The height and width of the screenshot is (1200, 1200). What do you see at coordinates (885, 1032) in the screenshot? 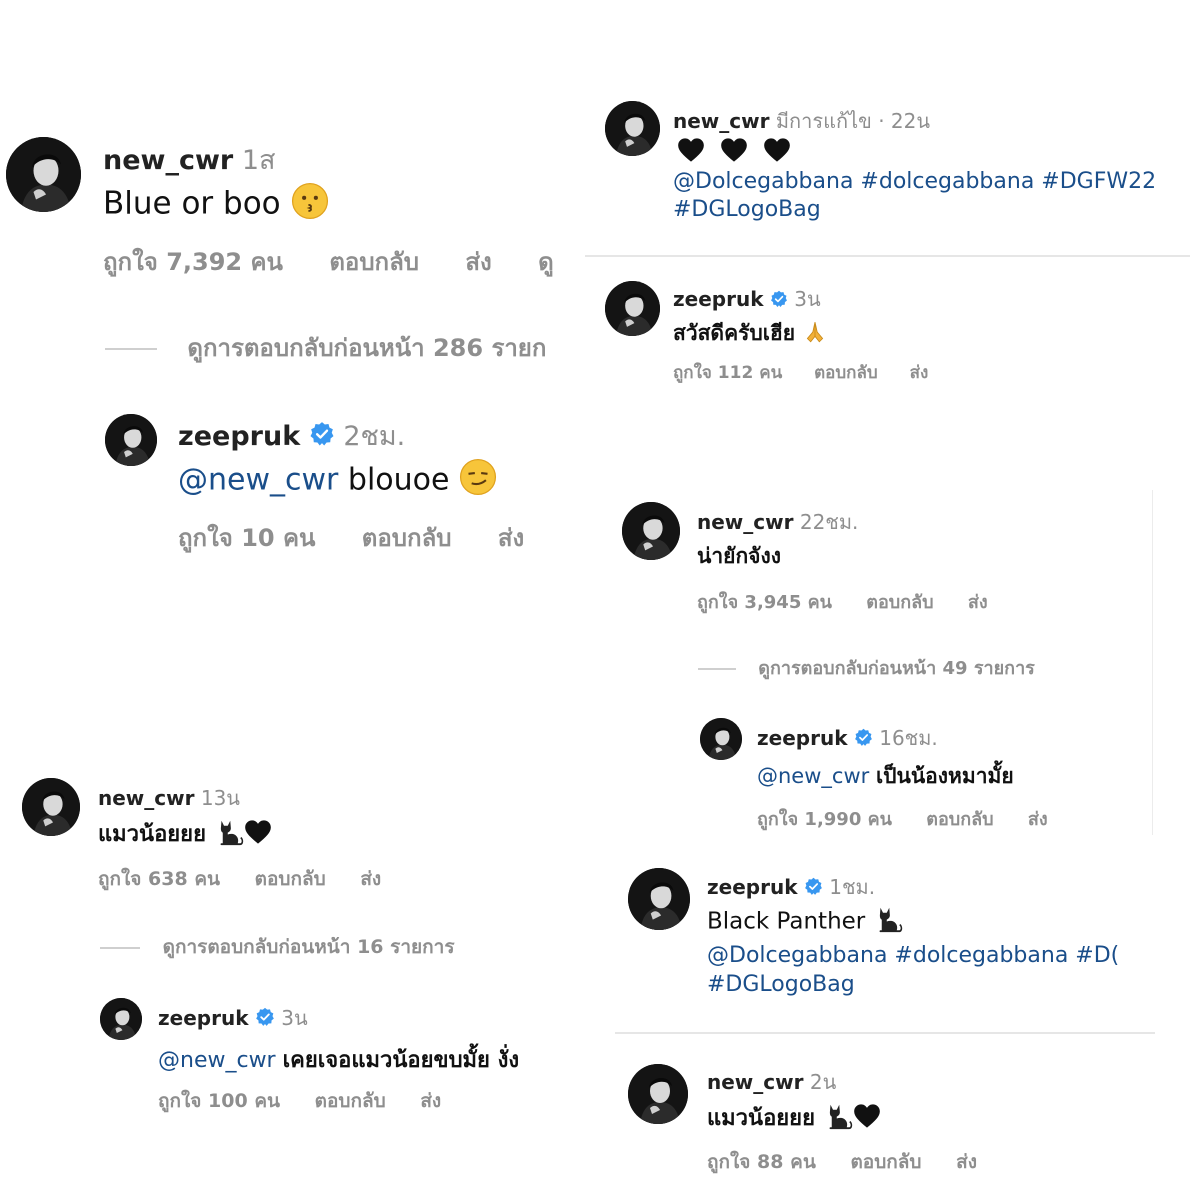
I see `divider` at bounding box center [885, 1032].